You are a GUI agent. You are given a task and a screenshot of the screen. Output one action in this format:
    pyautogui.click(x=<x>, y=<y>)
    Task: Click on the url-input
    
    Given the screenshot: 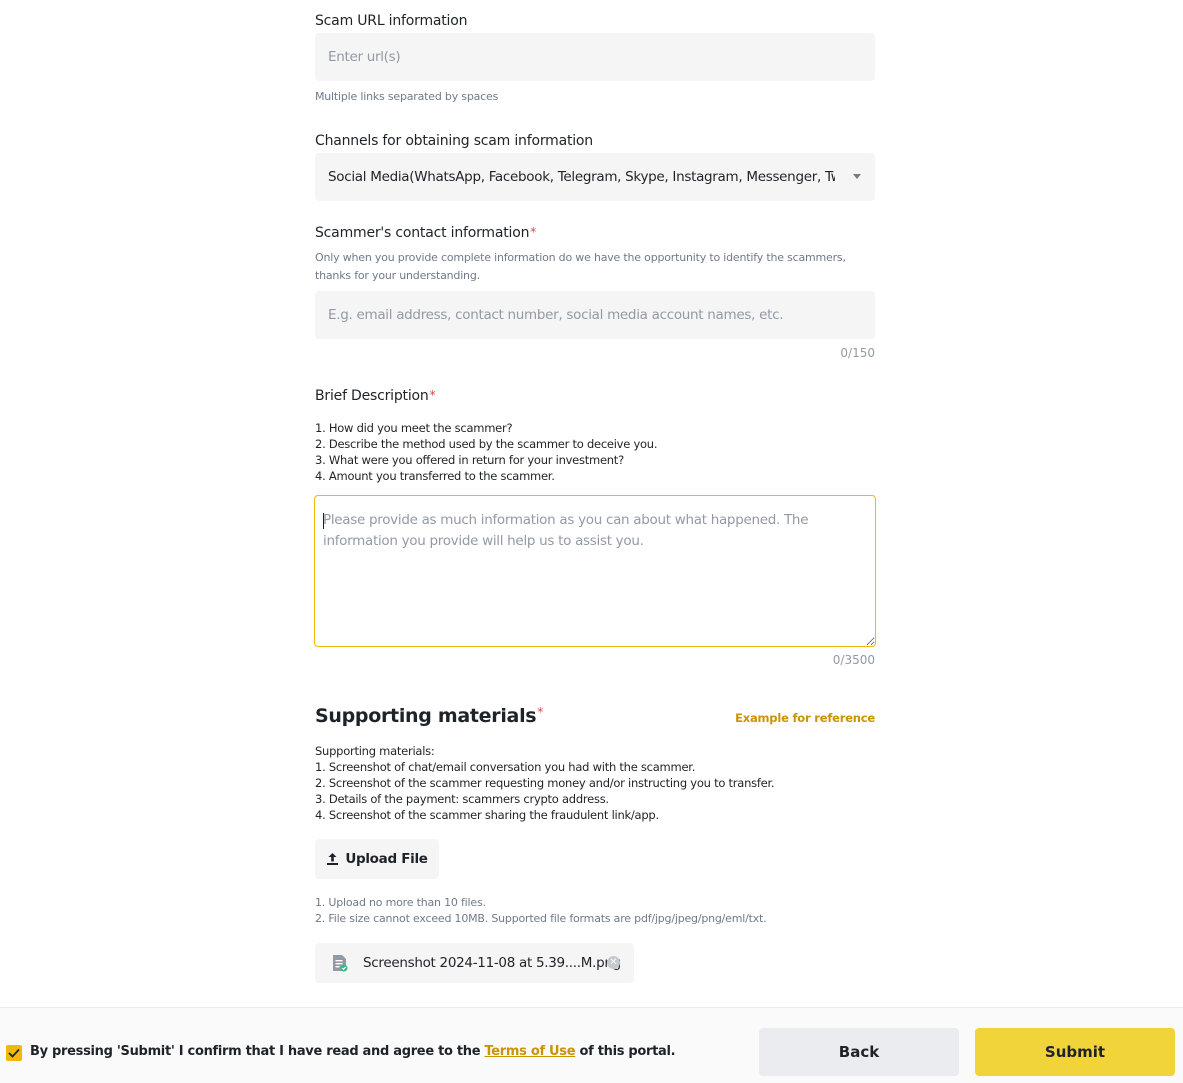 What is the action you would take?
    pyautogui.click(x=595, y=57)
    